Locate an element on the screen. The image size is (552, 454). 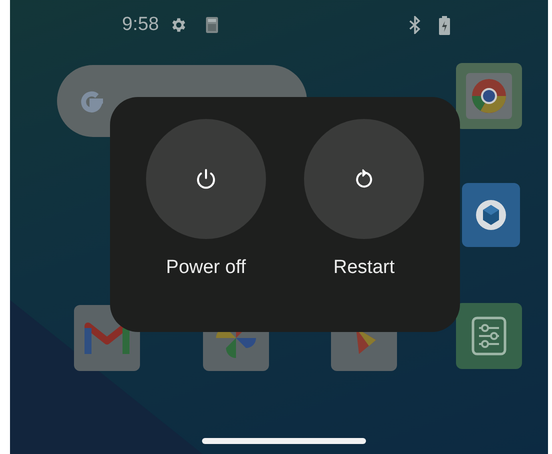
settings-app-icon is located at coordinates (489, 336).